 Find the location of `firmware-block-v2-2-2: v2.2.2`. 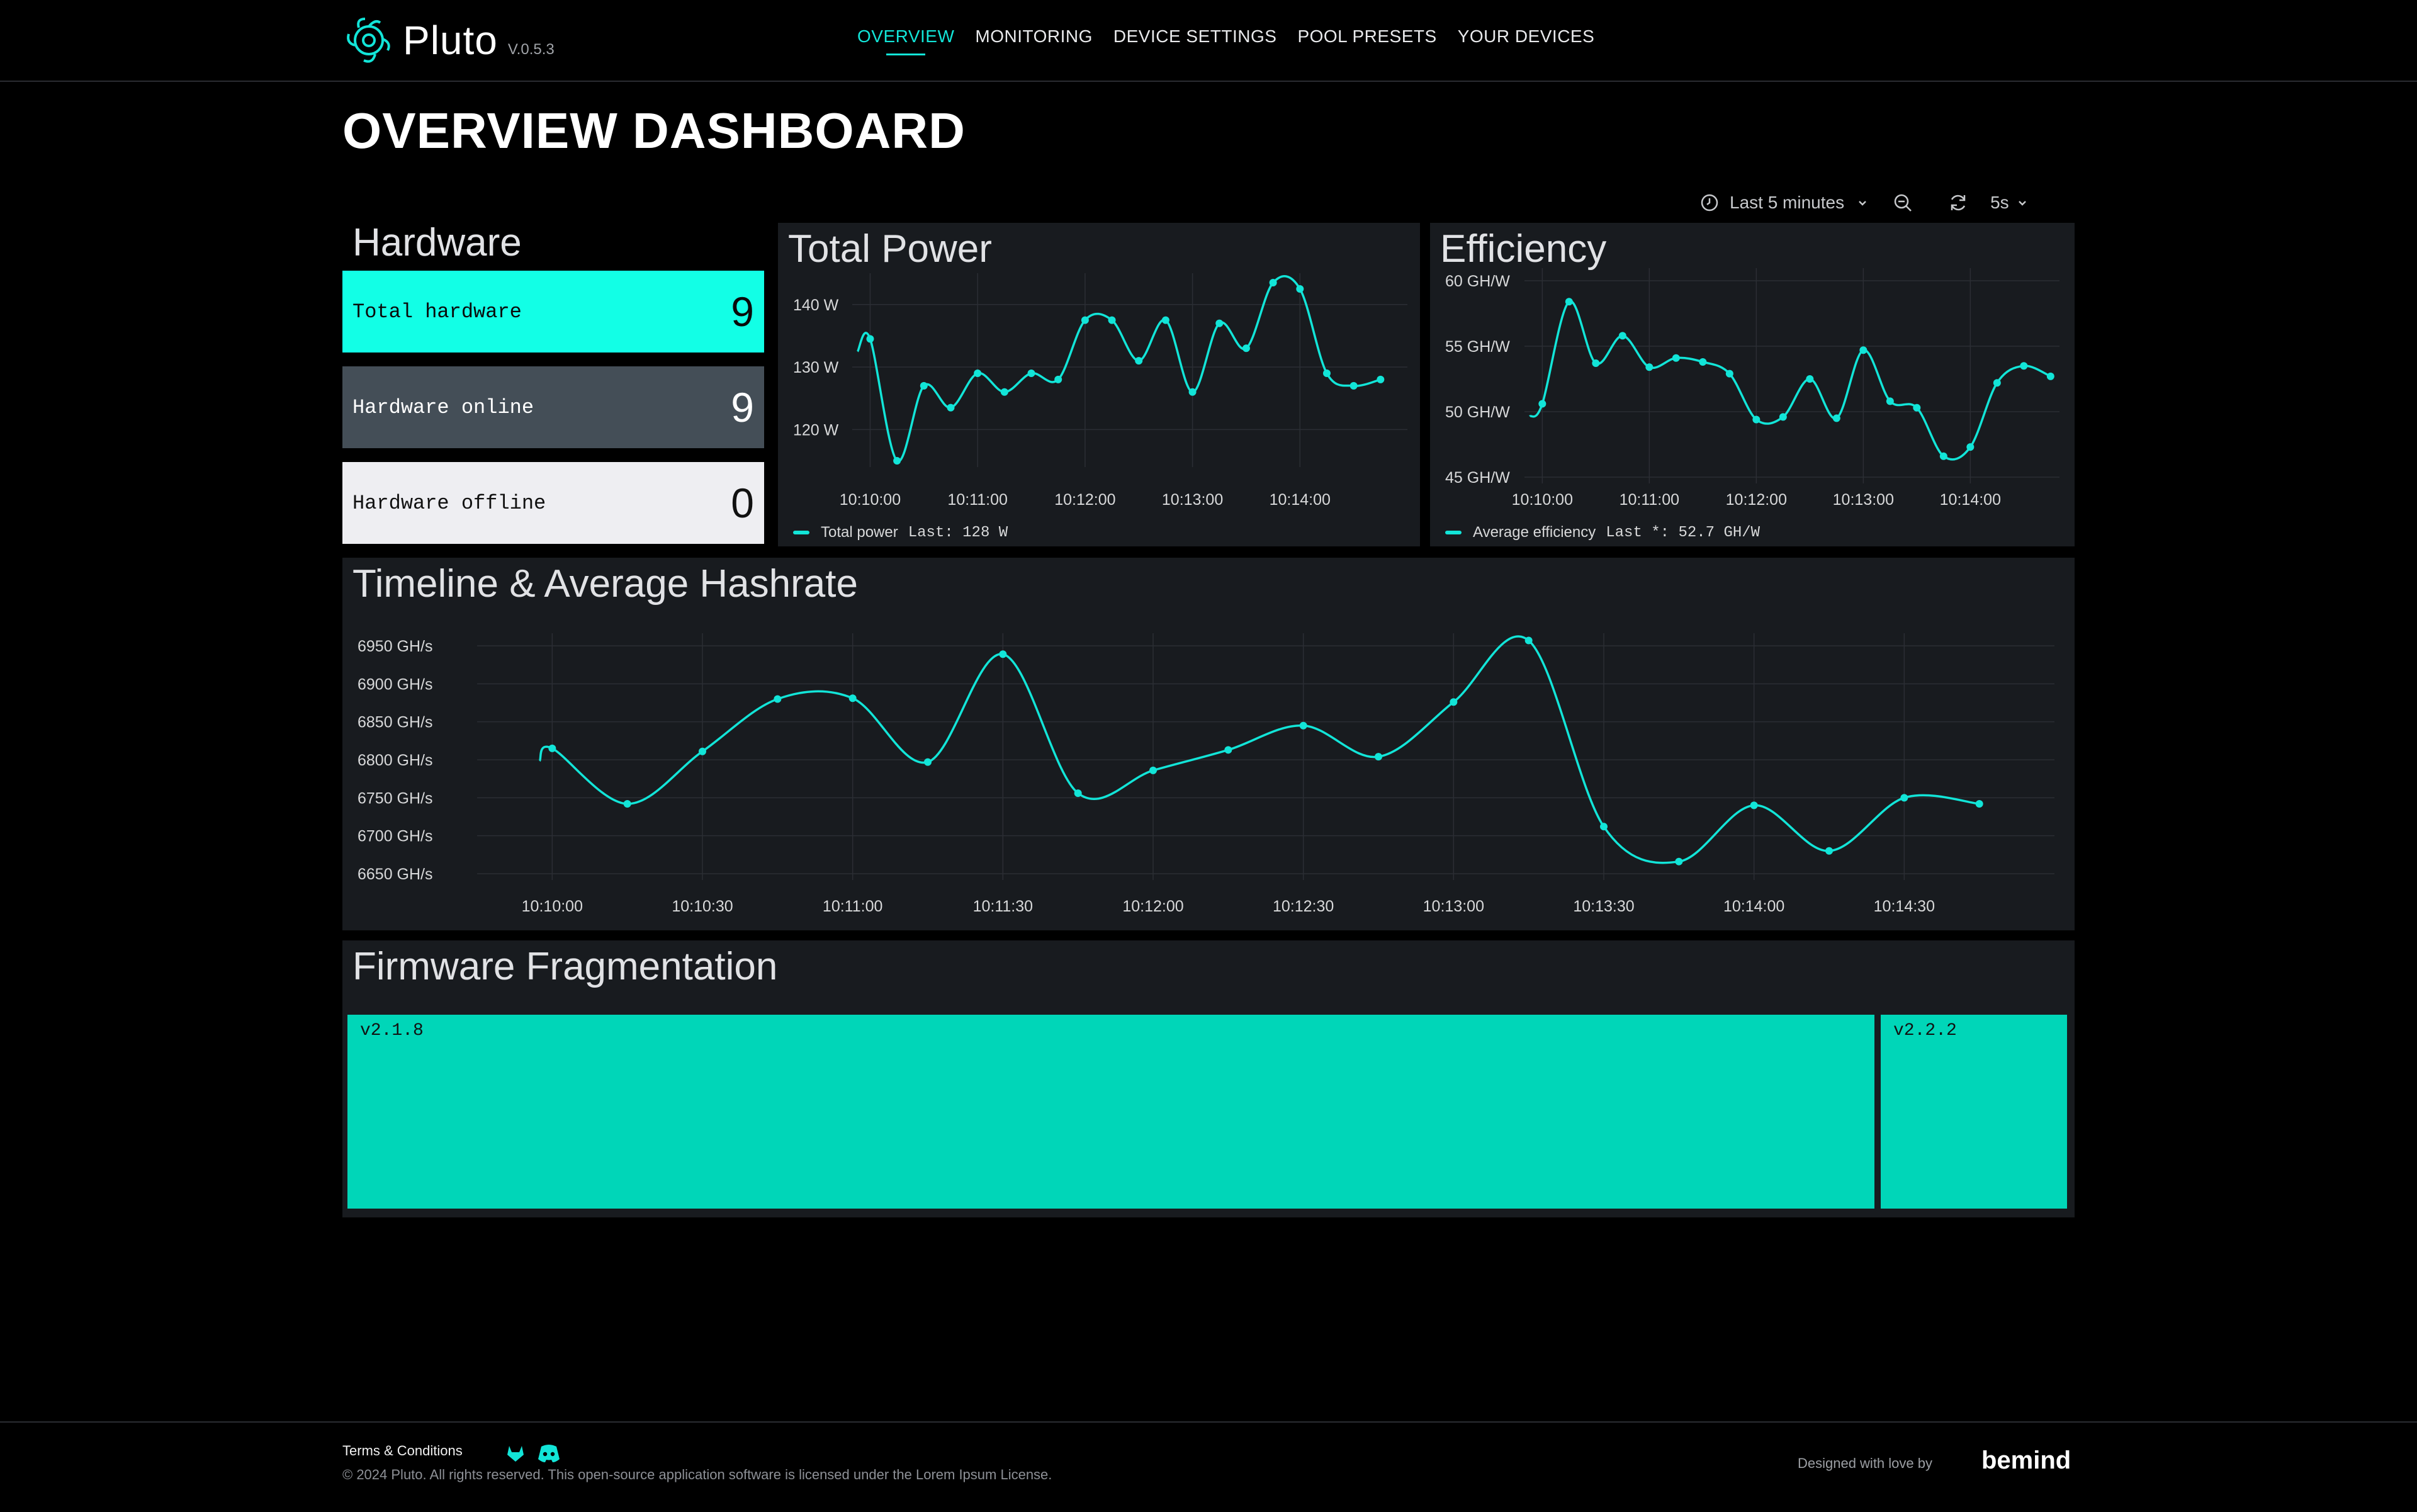

firmware-block-v2-2-2: v2.2.2 is located at coordinates (1974, 1112).